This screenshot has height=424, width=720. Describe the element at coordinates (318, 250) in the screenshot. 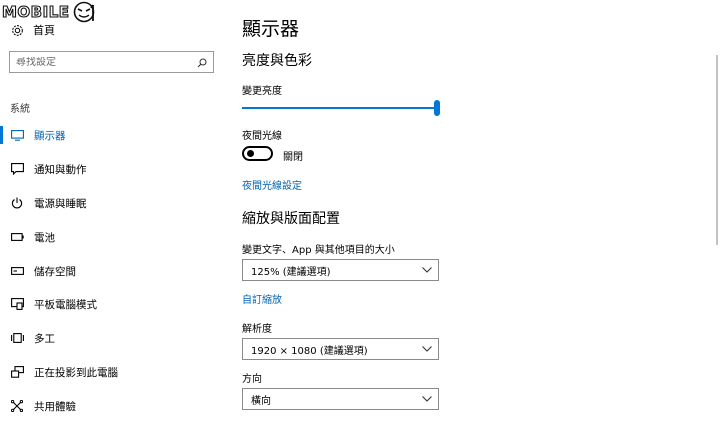

I see `scale-label: 變更文字、App 與其他項目的大小` at that location.